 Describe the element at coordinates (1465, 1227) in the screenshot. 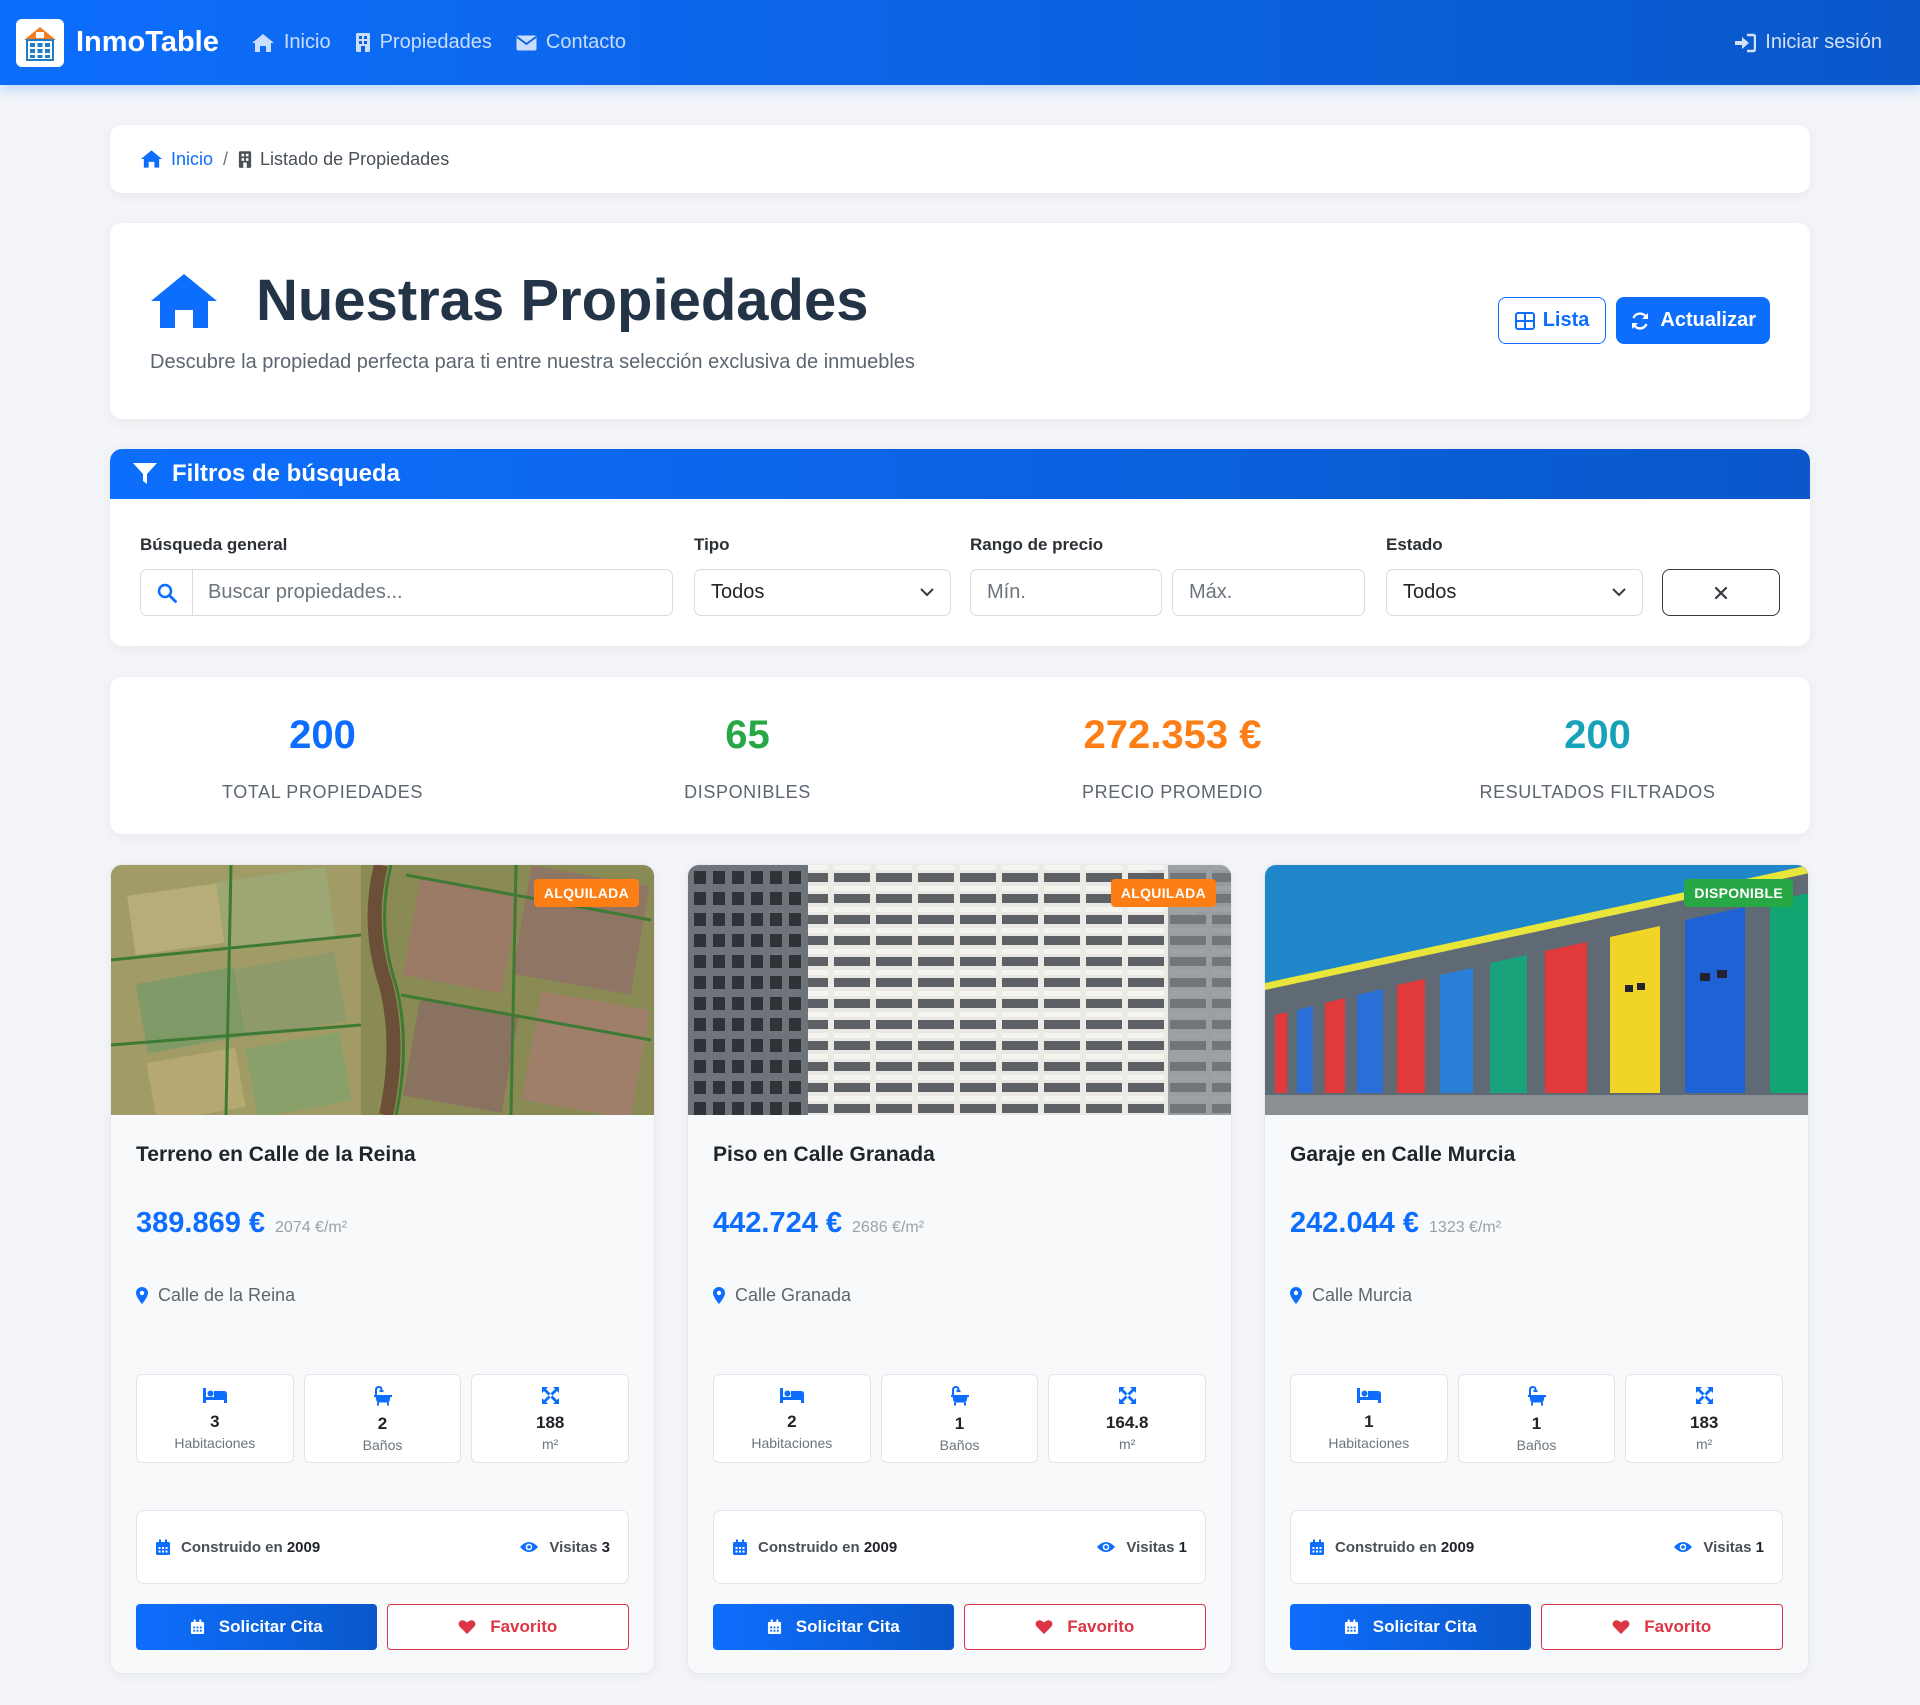

I see `price-per-m2: 1323 €/m²` at that location.